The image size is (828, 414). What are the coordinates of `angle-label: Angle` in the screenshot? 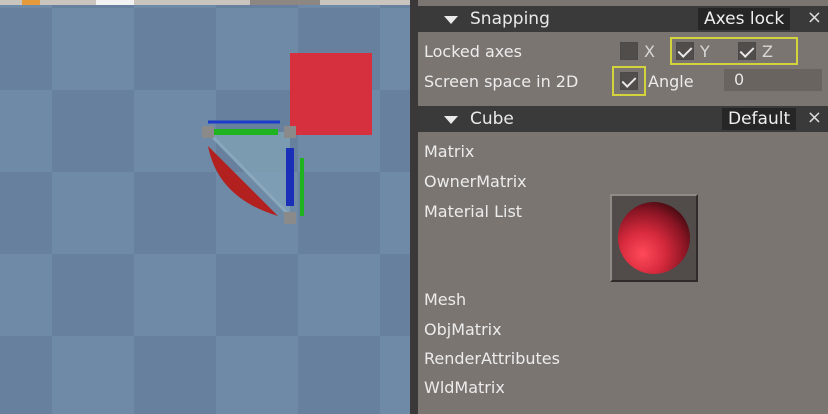 It's located at (671, 81).